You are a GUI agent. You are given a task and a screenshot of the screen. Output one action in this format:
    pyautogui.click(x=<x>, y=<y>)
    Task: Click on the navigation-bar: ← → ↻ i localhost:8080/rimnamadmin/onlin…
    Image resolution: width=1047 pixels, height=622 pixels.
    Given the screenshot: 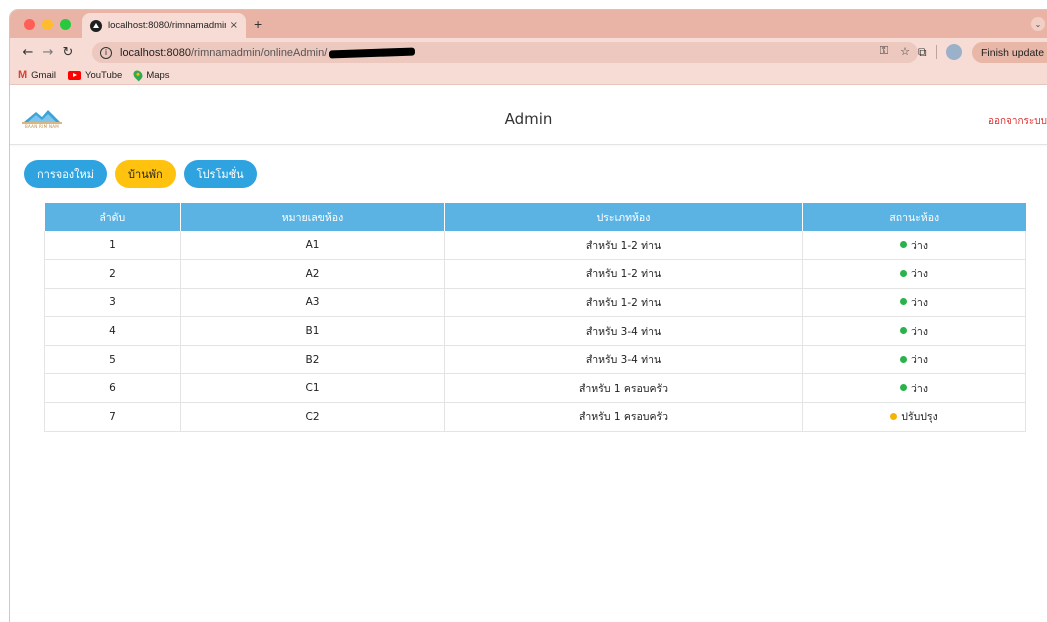 What is the action you would take?
    pyautogui.click(x=528, y=52)
    